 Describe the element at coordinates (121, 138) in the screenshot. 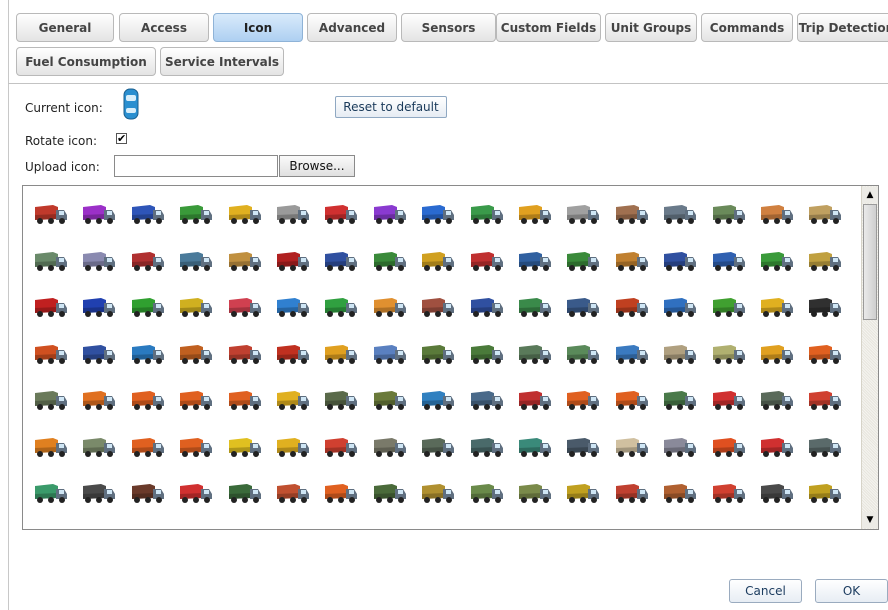

I see `rotate-icon-checkbox: ✔` at that location.